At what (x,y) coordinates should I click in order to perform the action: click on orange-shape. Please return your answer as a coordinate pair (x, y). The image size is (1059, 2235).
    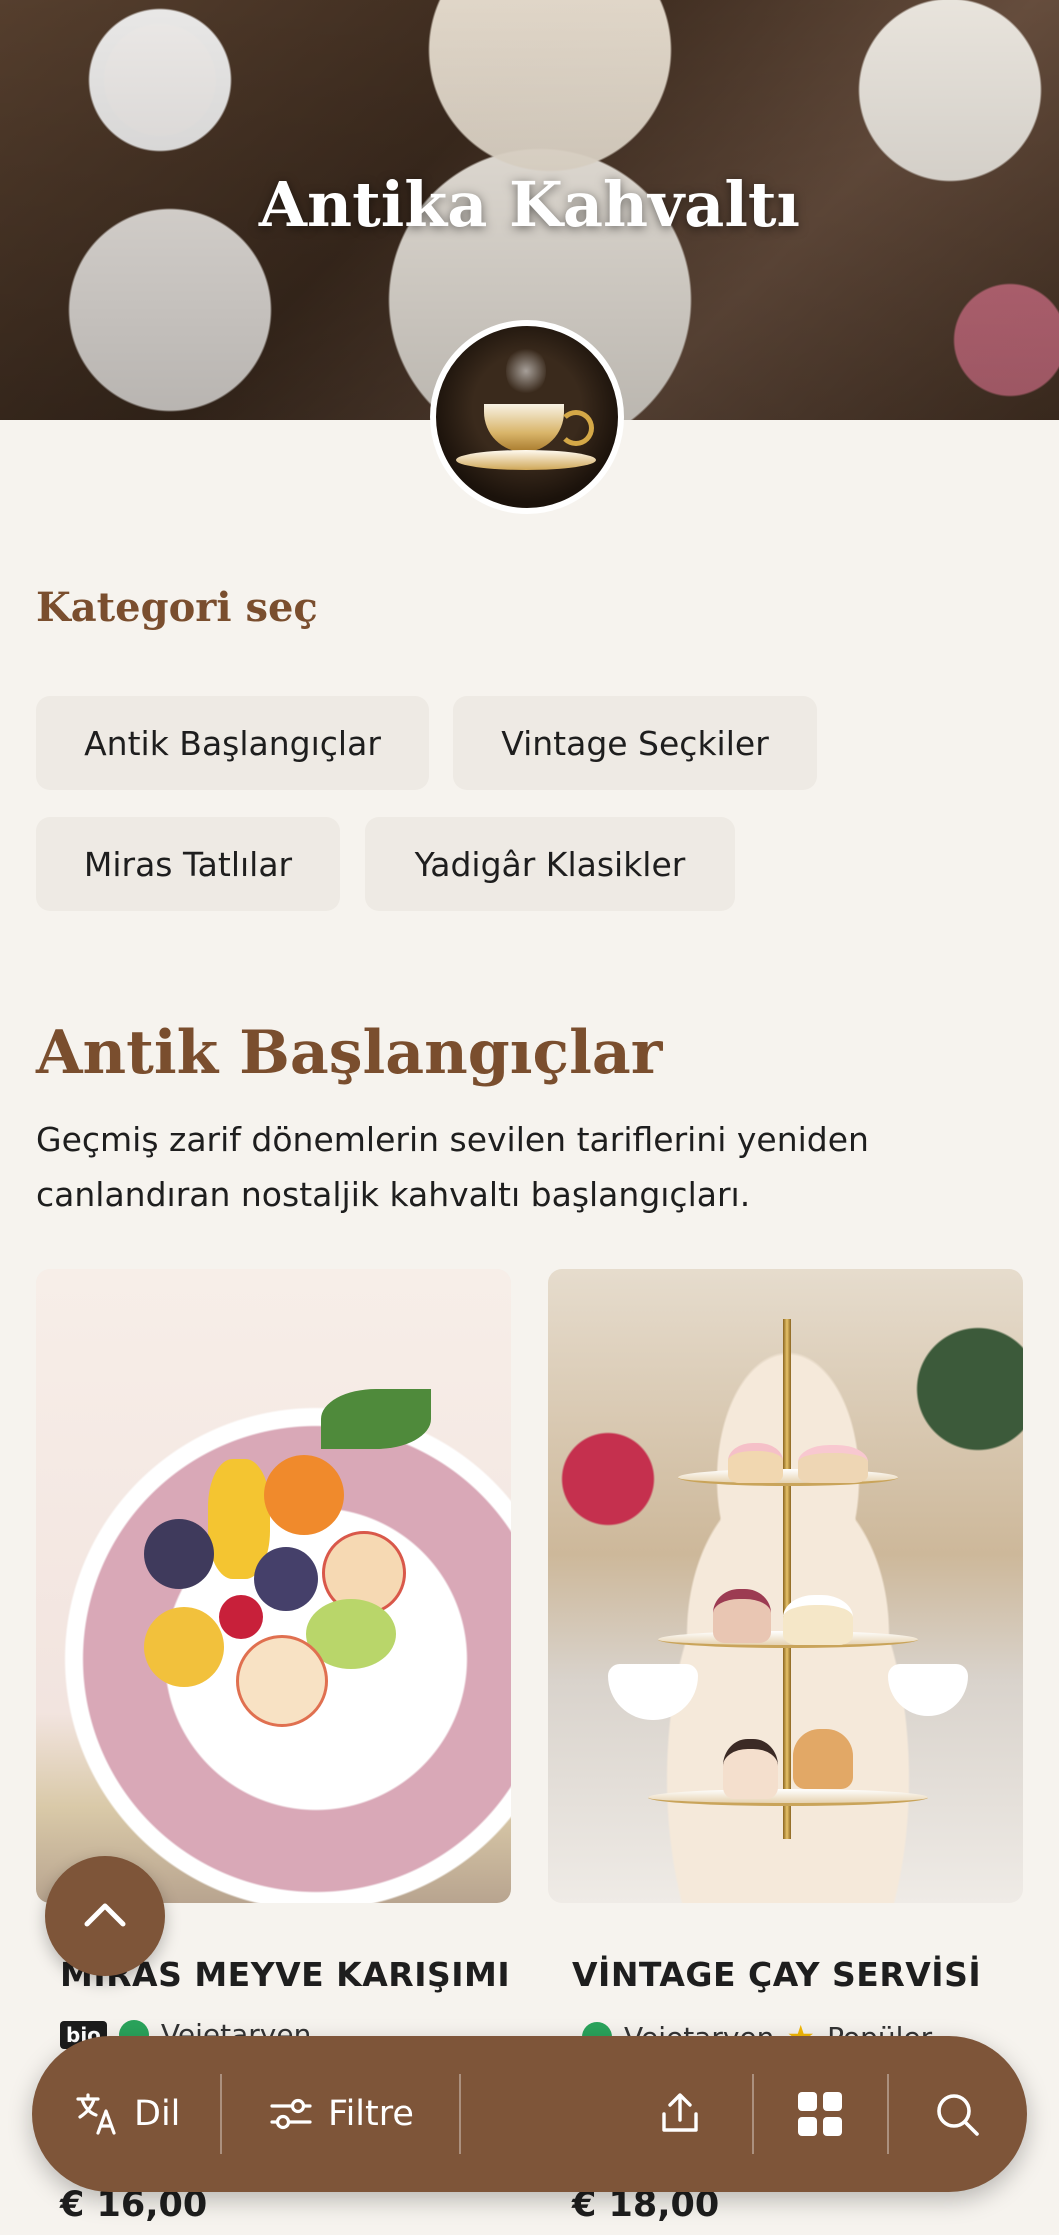
    Looking at the image, I should click on (304, 1495).